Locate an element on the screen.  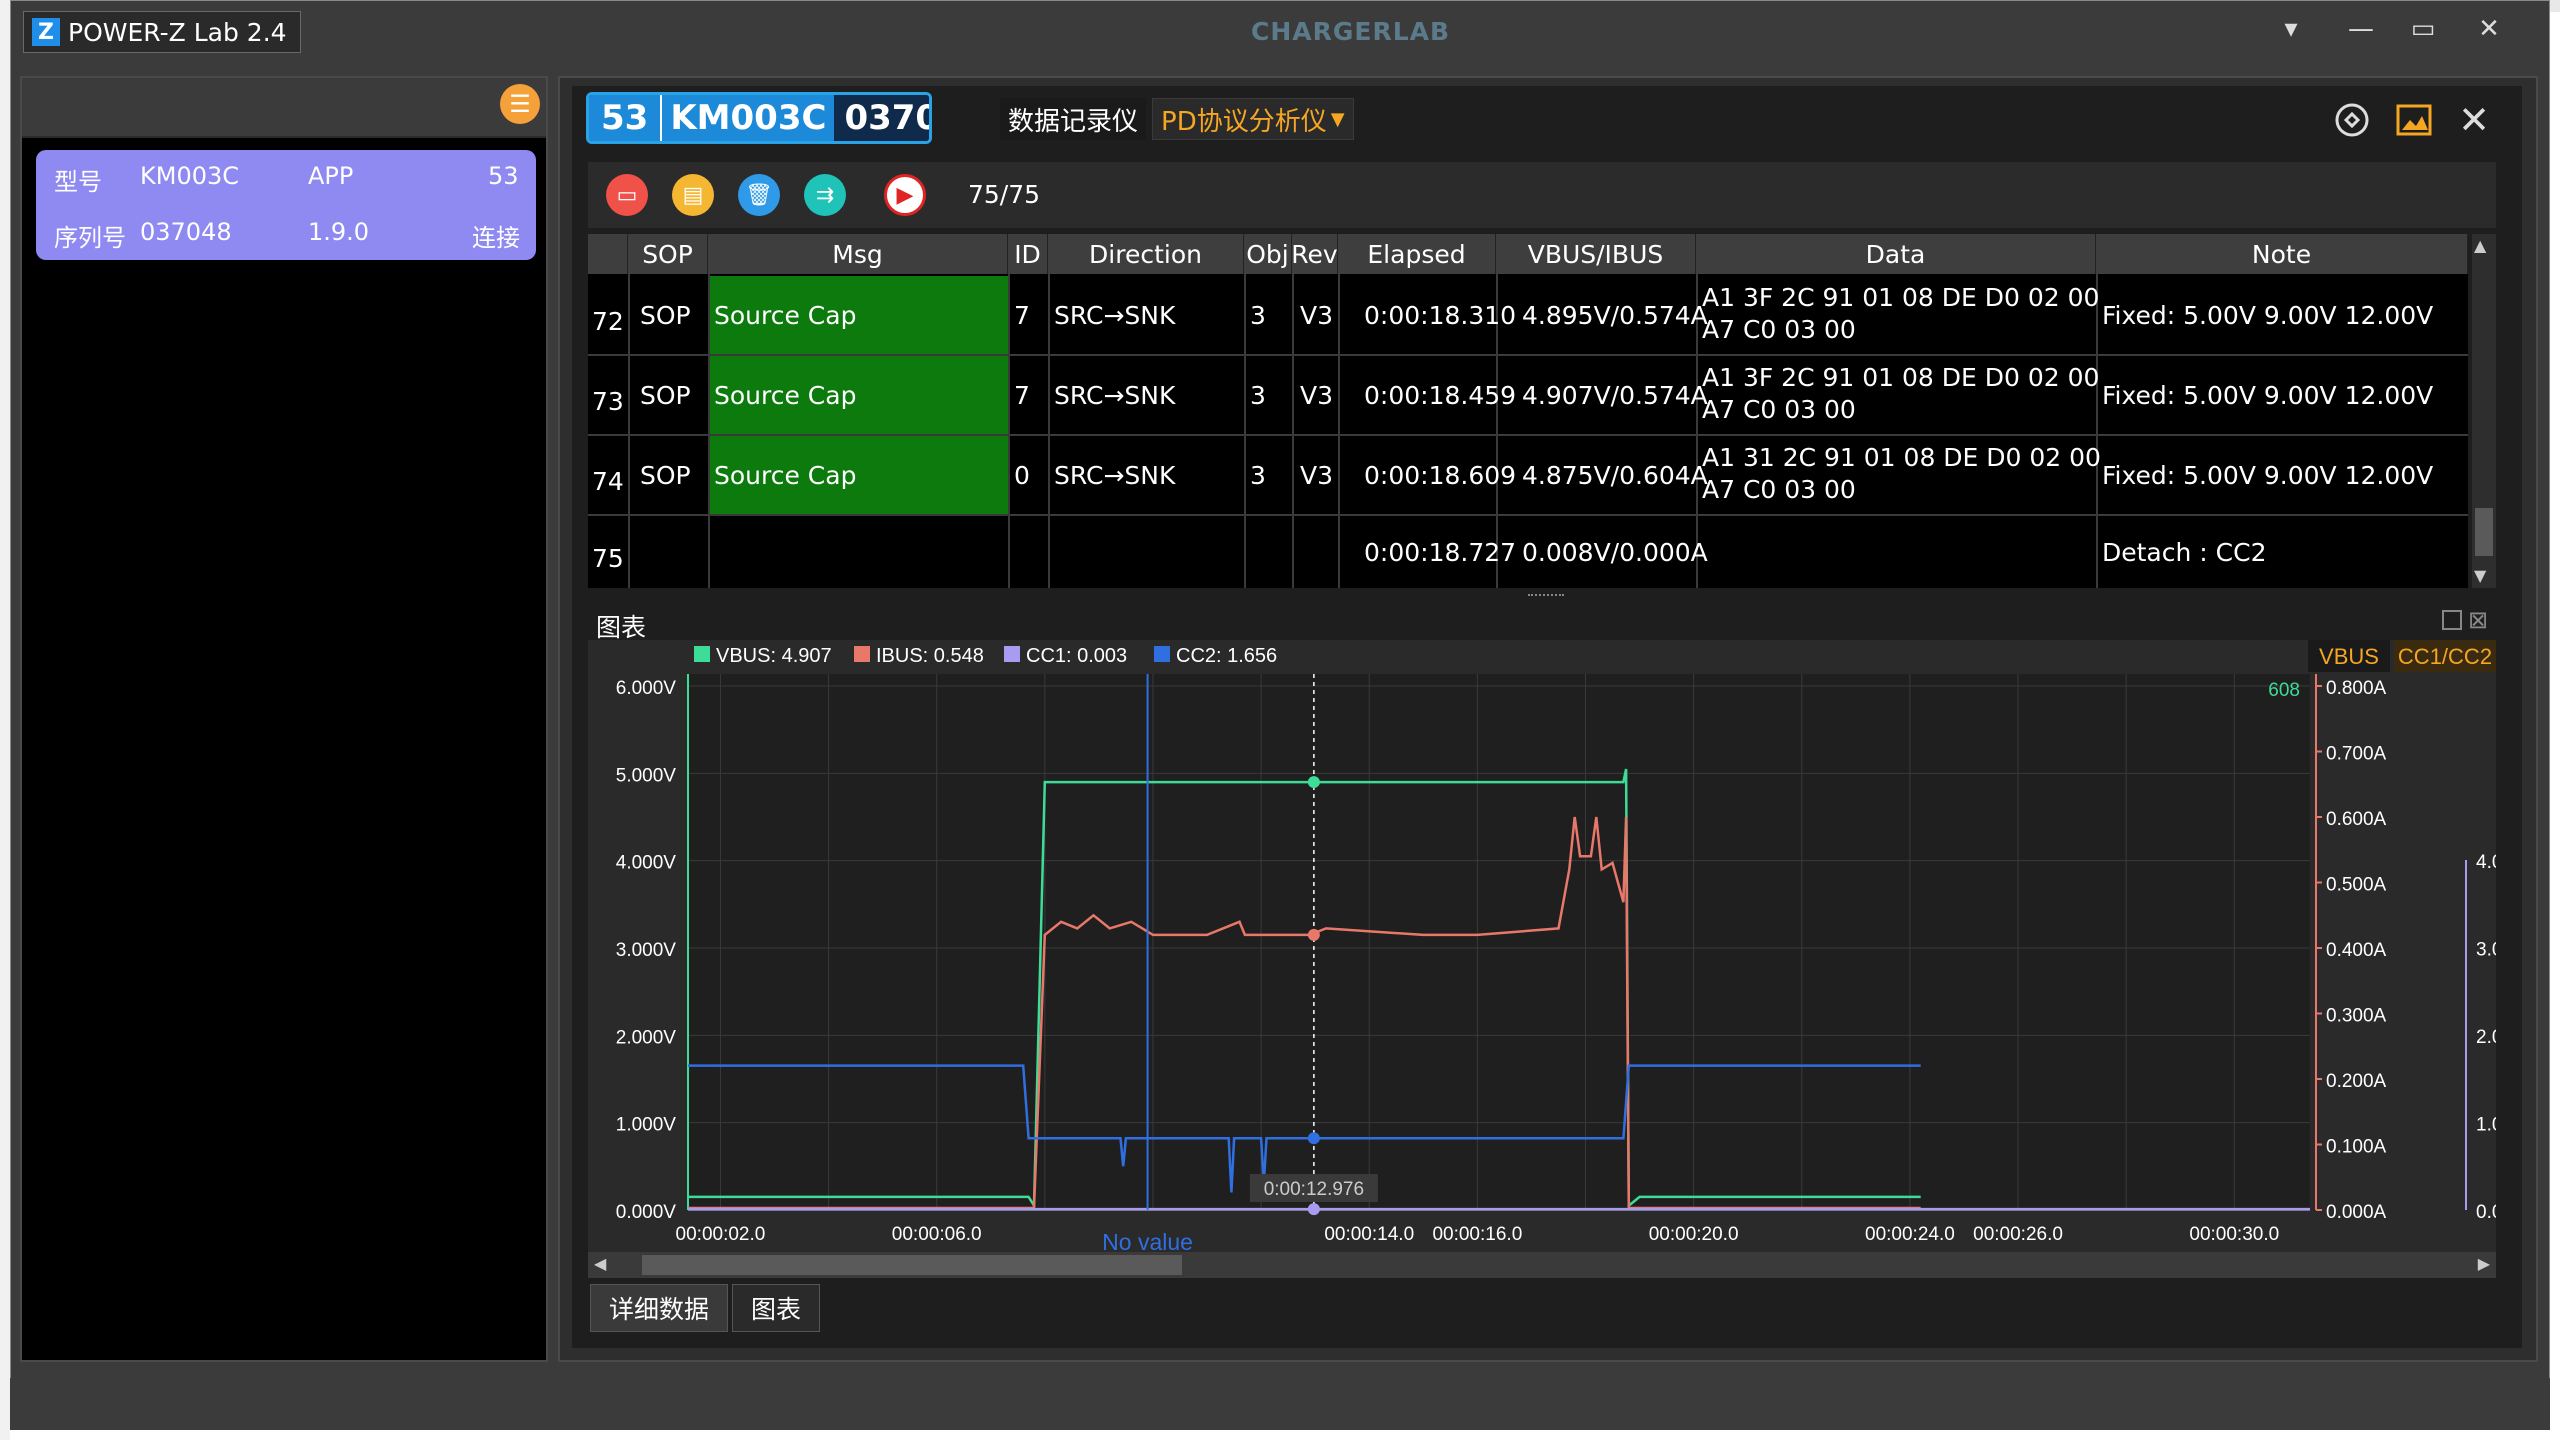
list-menu-icon: ☰ is located at coordinates (520, 104).